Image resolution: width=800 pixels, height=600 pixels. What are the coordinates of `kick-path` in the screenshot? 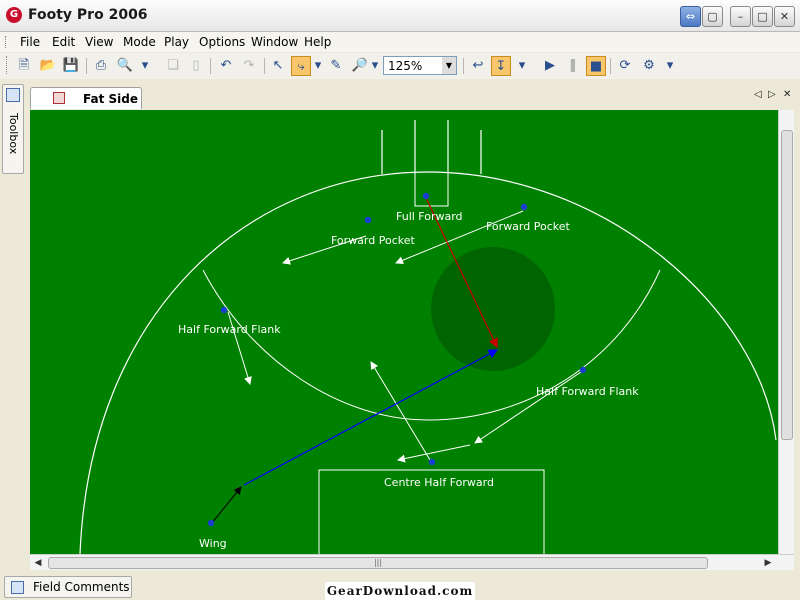 It's located at (371, 417).